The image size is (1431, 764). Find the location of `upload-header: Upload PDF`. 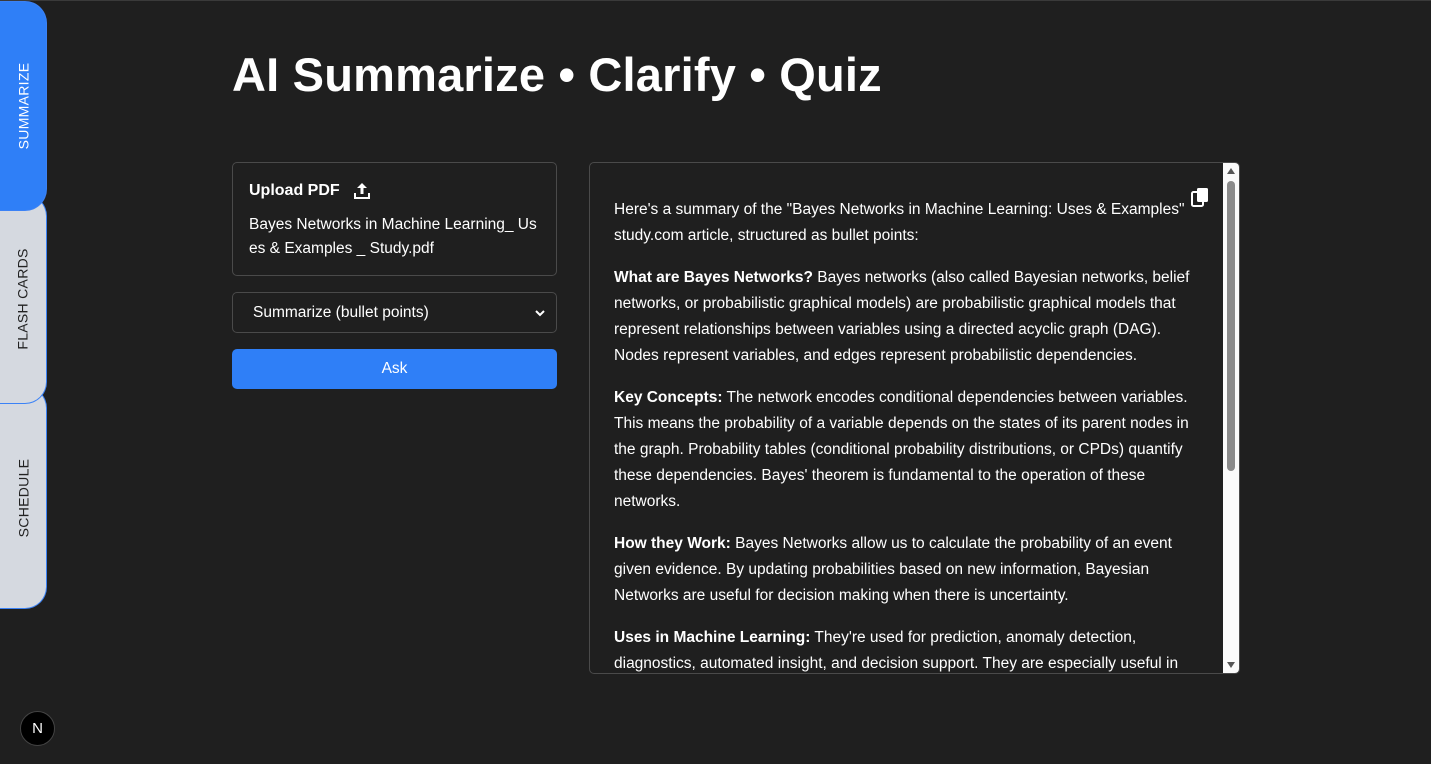

upload-header: Upload PDF is located at coordinates (394, 191).